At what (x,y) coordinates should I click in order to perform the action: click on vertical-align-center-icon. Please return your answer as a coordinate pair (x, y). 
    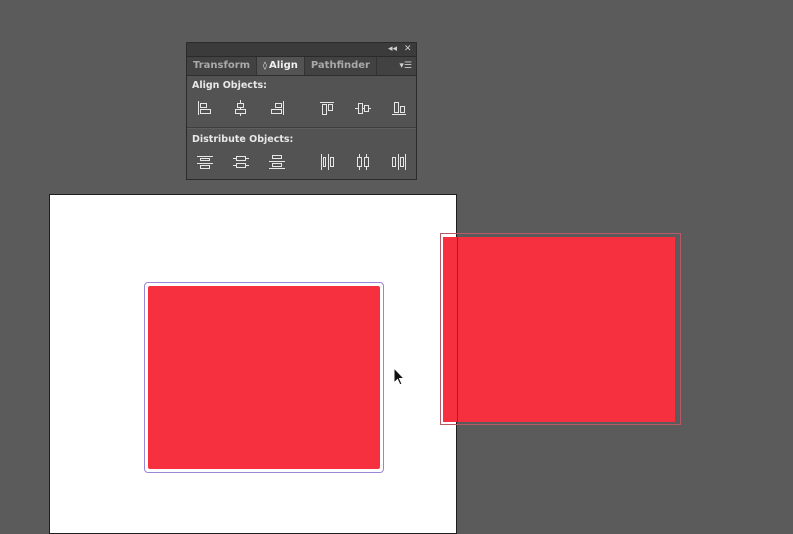
    Looking at the image, I should click on (363, 108).